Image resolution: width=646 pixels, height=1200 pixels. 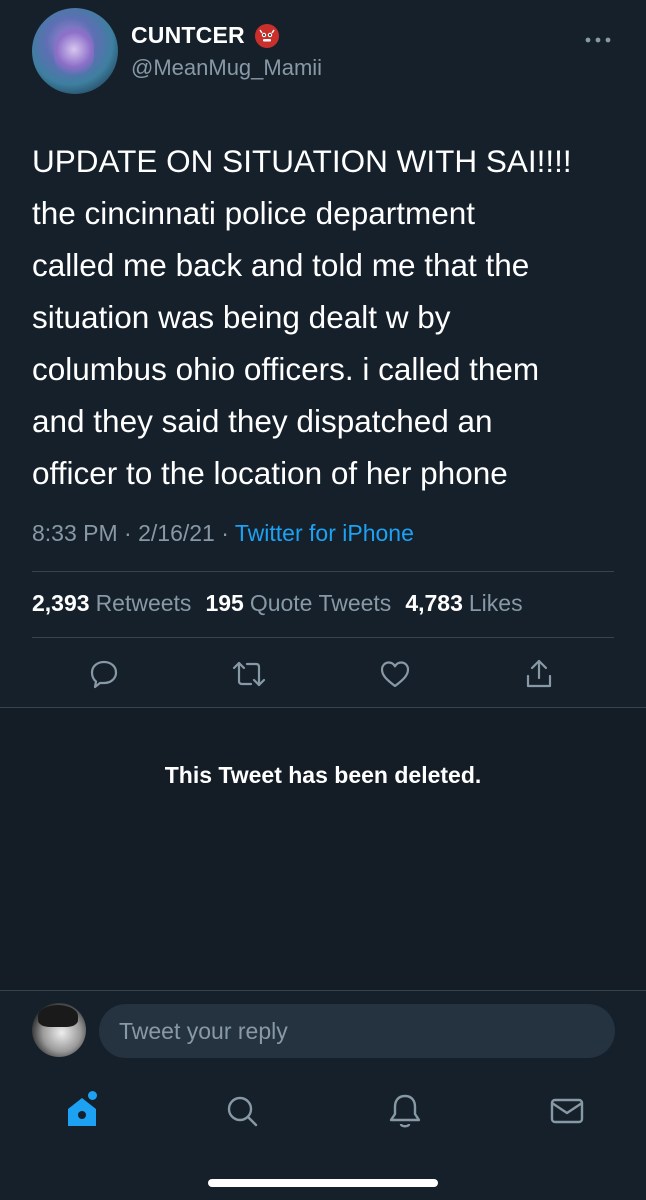 What do you see at coordinates (104, 674) in the screenshot?
I see `reply-icon` at bounding box center [104, 674].